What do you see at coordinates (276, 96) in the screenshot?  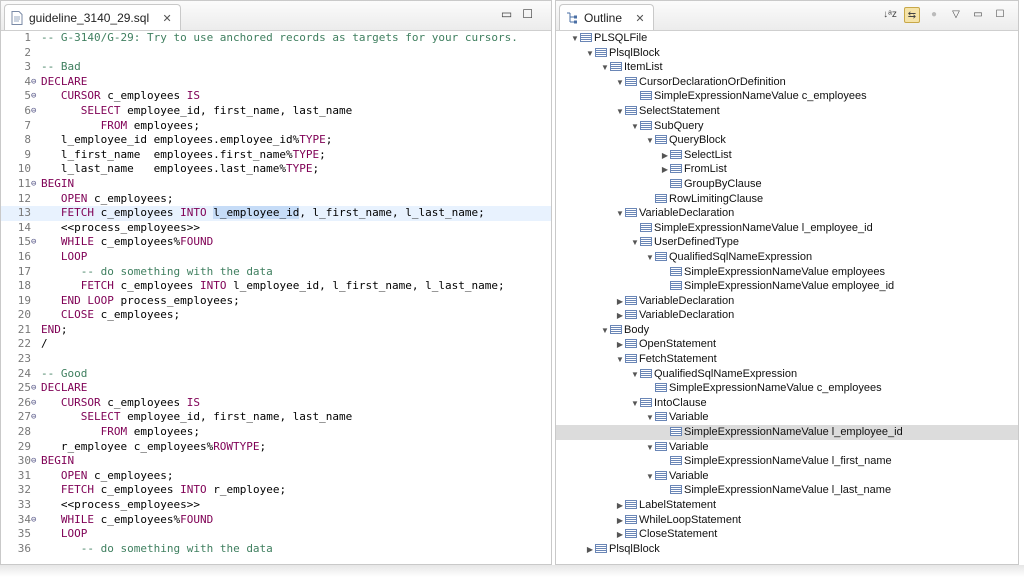 I see `code-line: 5 ⊖ CURSOR c_employees IS` at bounding box center [276, 96].